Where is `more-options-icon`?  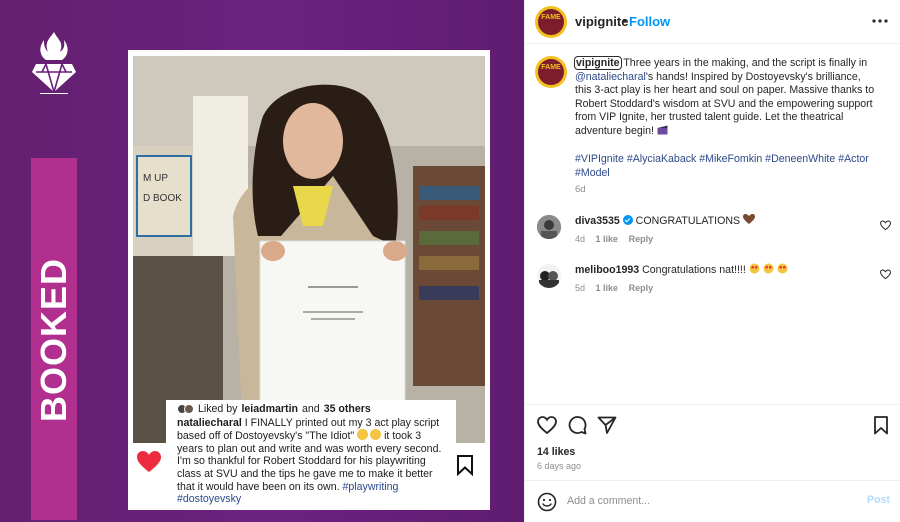
more-options-icon is located at coordinates (880, 21).